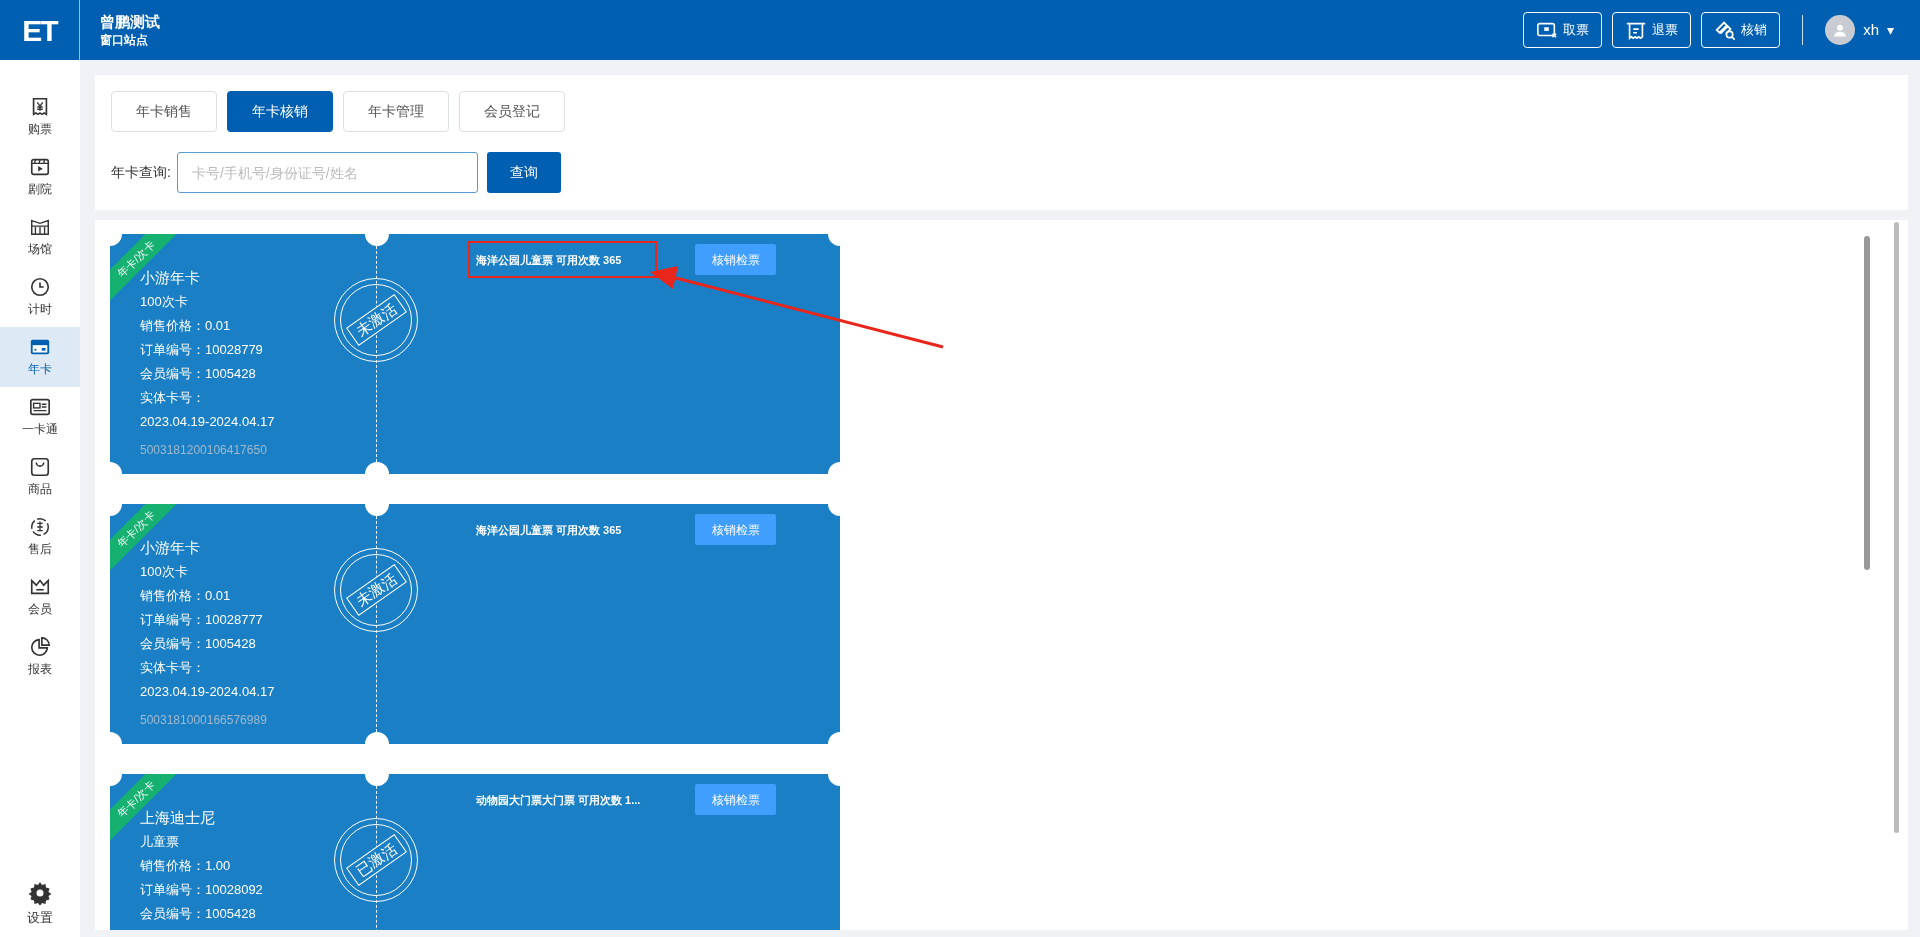  I want to click on card-field: 订单编号：10028777, so click(207, 620).